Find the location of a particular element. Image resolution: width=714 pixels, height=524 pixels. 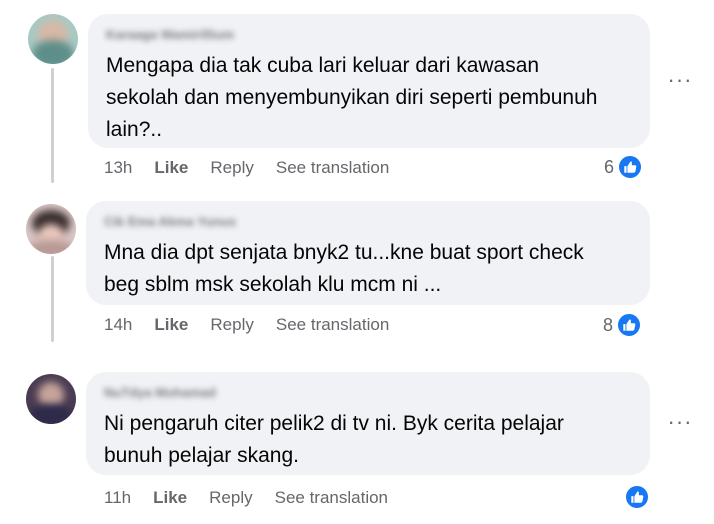

comment-author: Karaaga Wamirillium is located at coordinates (170, 34).